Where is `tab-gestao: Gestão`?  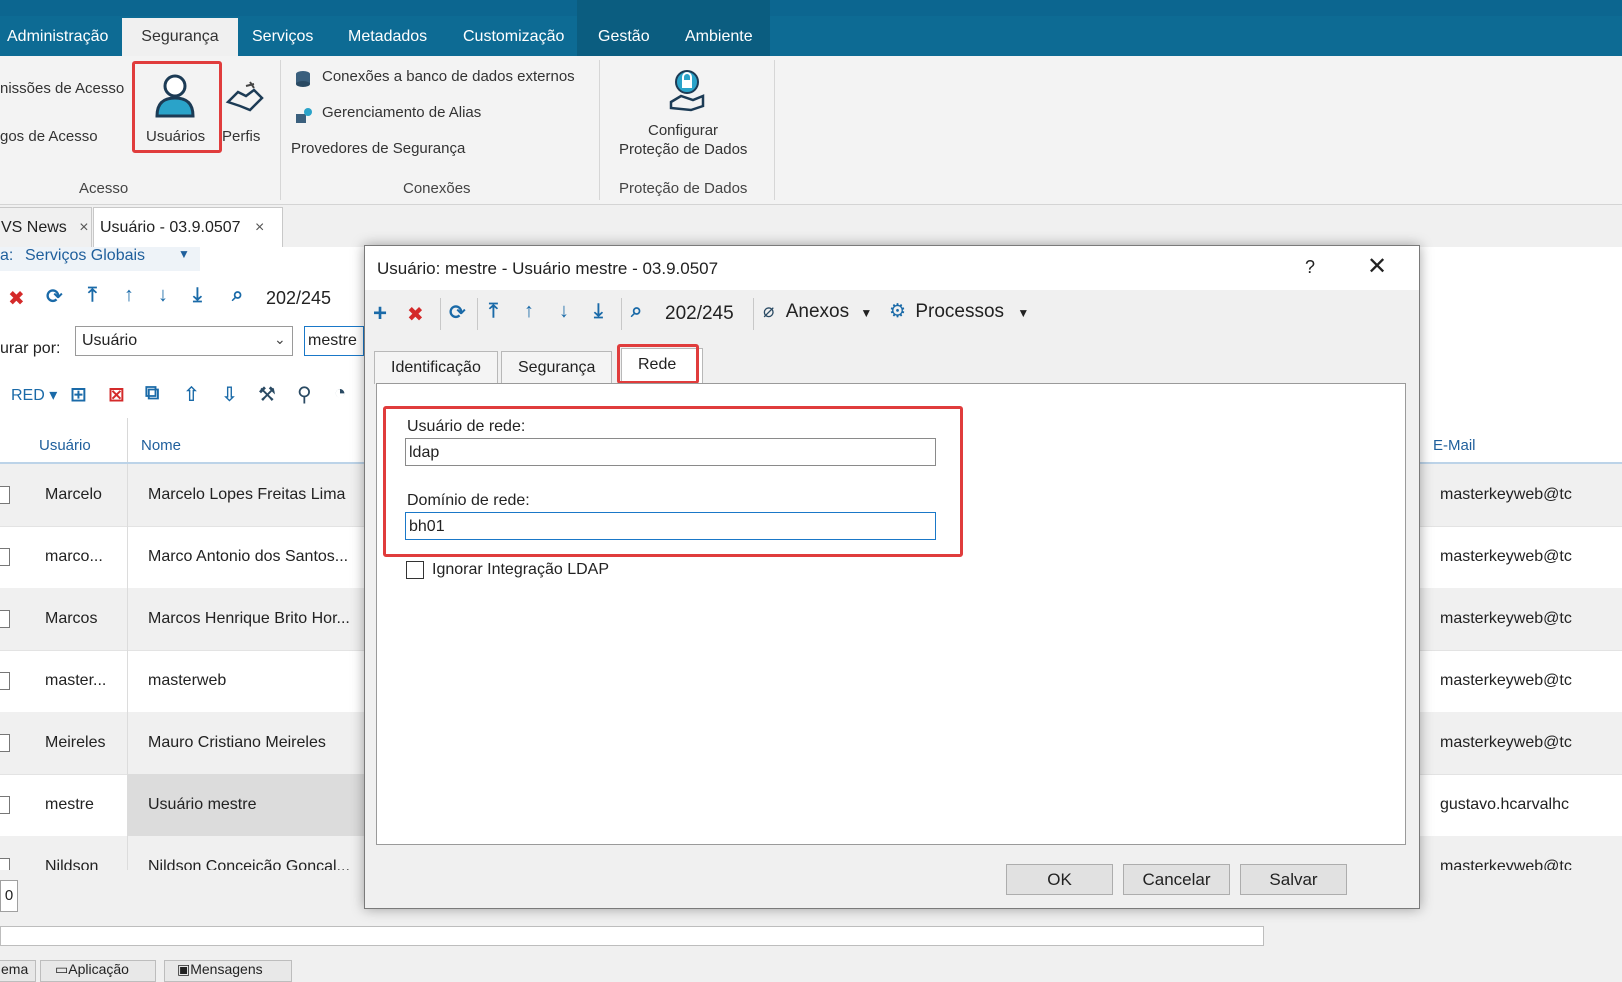
tab-gestao: Gestão is located at coordinates (624, 37).